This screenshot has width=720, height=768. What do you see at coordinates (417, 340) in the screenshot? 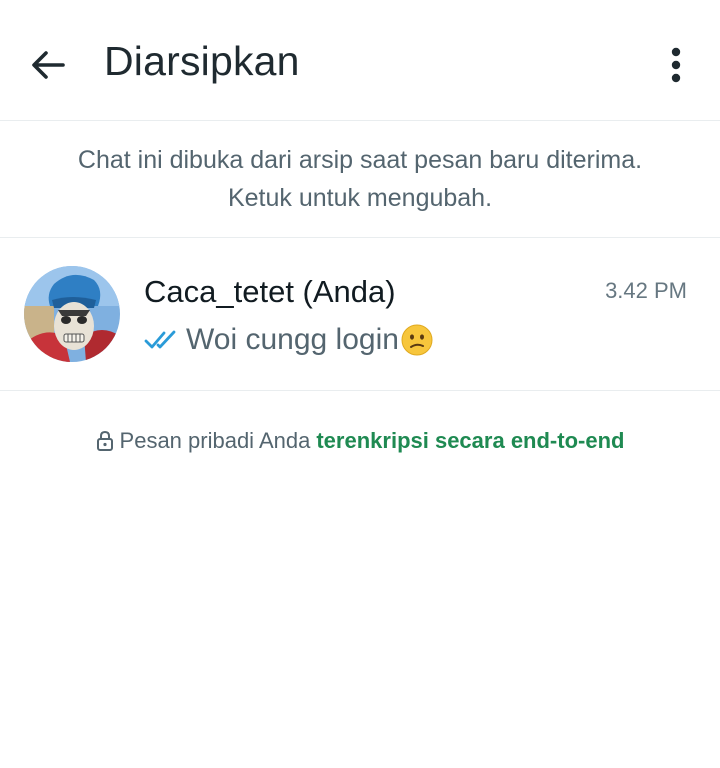
I see `confused-face-emoji-icon` at bounding box center [417, 340].